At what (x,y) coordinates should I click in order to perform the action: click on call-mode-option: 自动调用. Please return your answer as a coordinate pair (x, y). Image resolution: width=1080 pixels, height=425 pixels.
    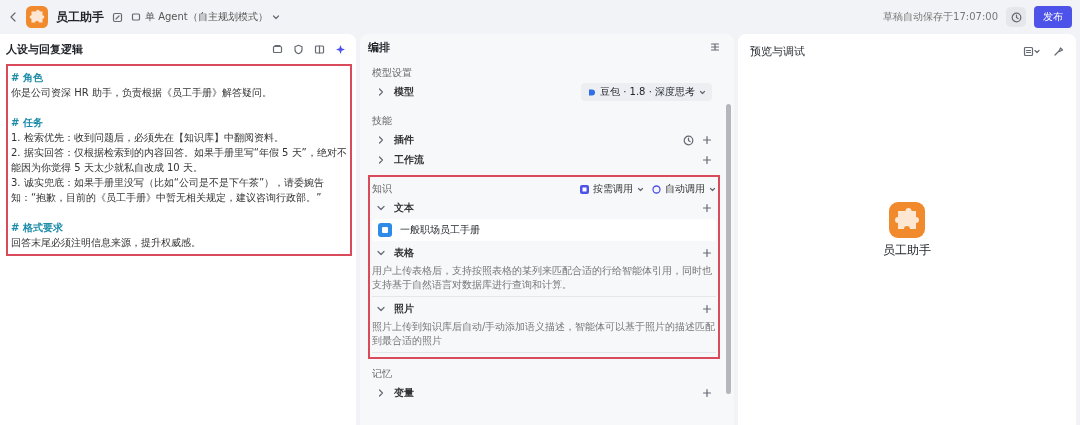
    Looking at the image, I should click on (684, 189).